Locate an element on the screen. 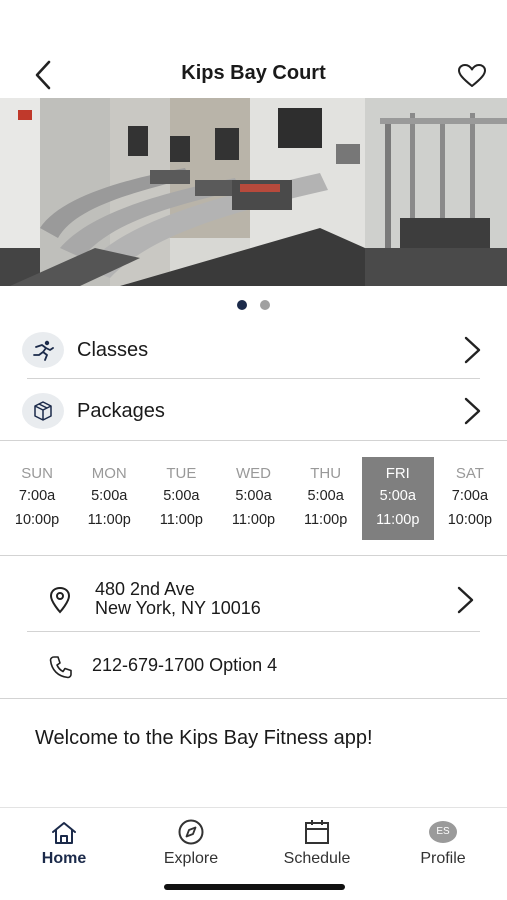 This screenshot has height=900, width=507. location-pin-icon is located at coordinates (60, 600).